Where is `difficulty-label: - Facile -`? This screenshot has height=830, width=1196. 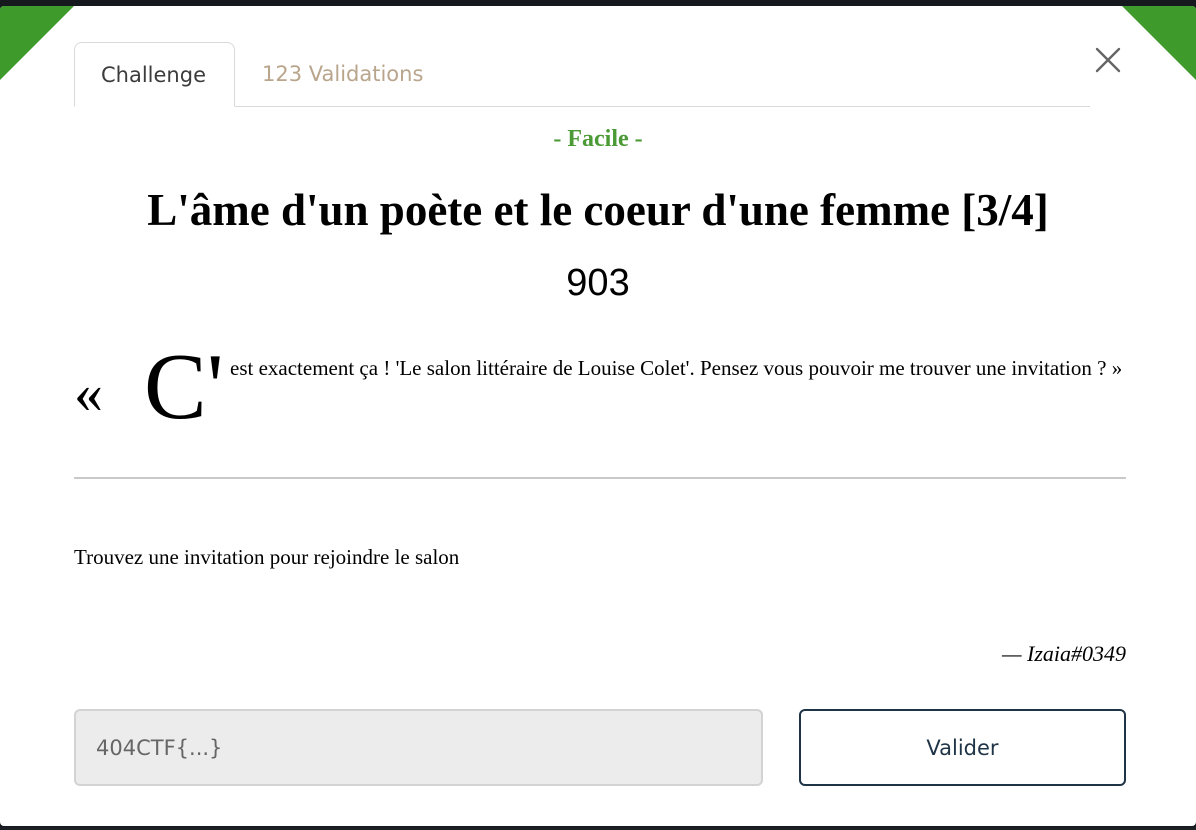 difficulty-label: - Facile - is located at coordinates (598, 139).